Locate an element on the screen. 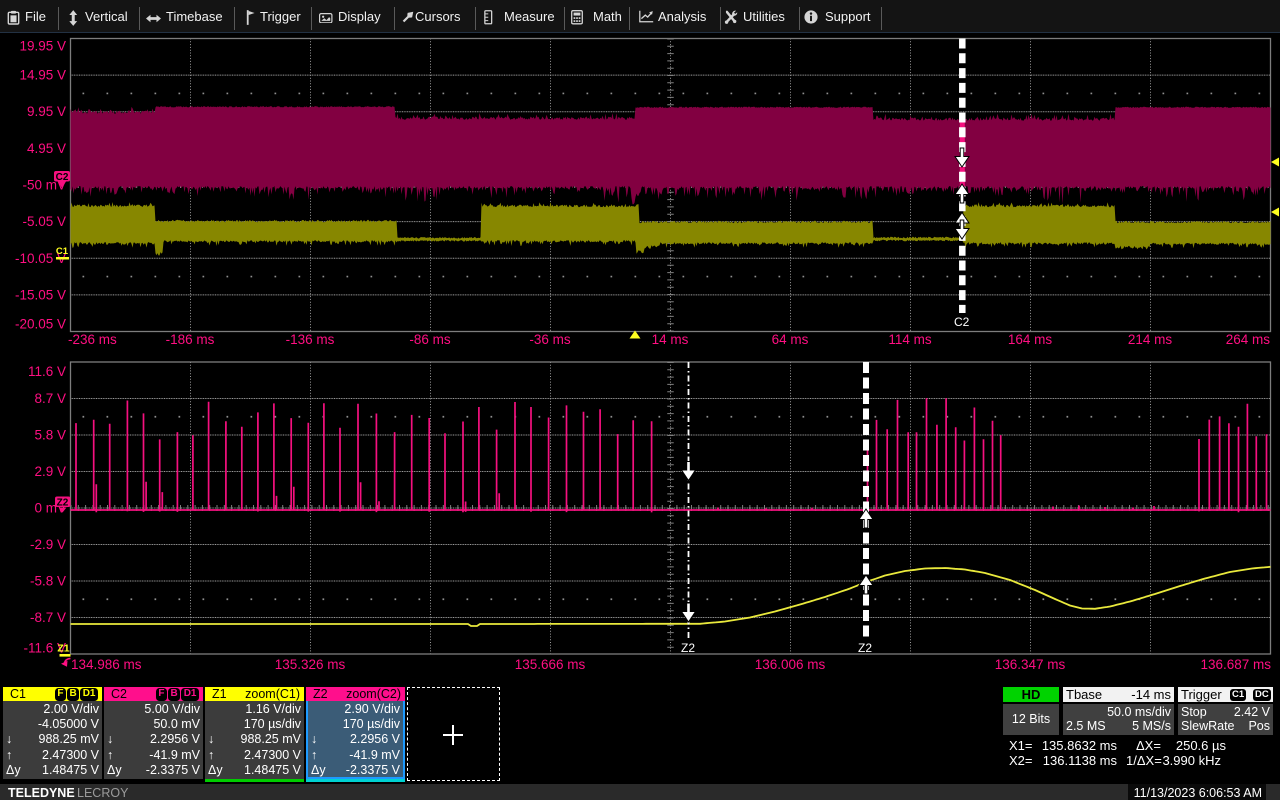 The image size is (1280, 800). svg-text: -236 ms is located at coordinates (92, 339).